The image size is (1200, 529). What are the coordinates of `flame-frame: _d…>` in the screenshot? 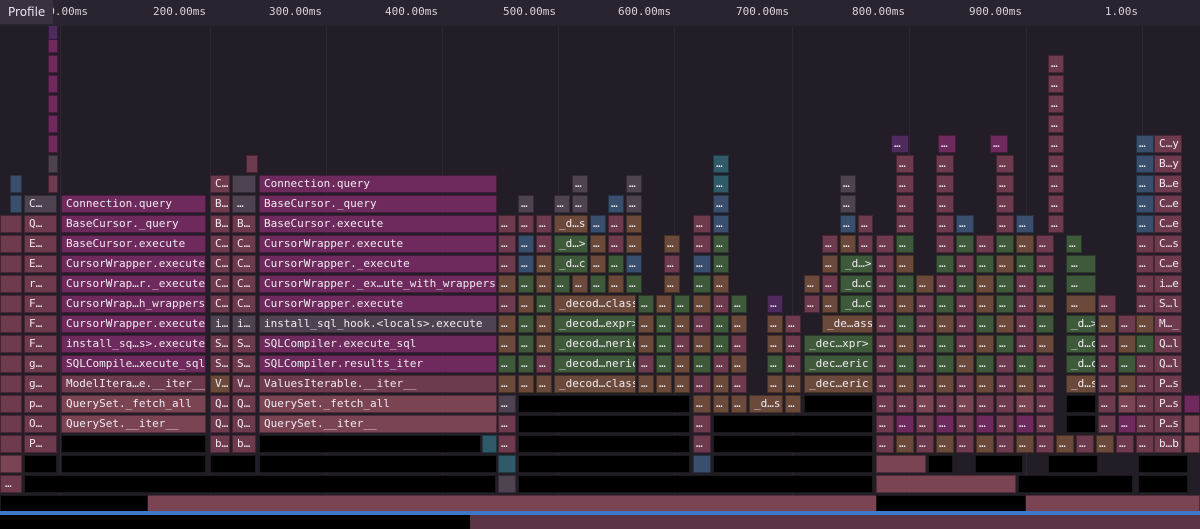 It's located at (571, 244).